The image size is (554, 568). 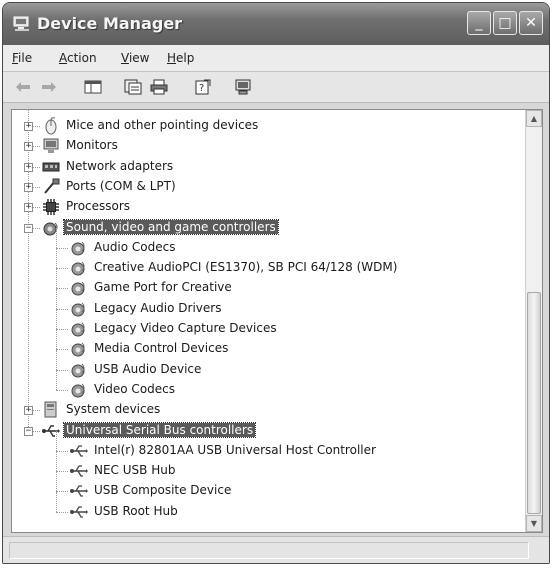 I want to click on network-adapter-icon, so click(x=51, y=167).